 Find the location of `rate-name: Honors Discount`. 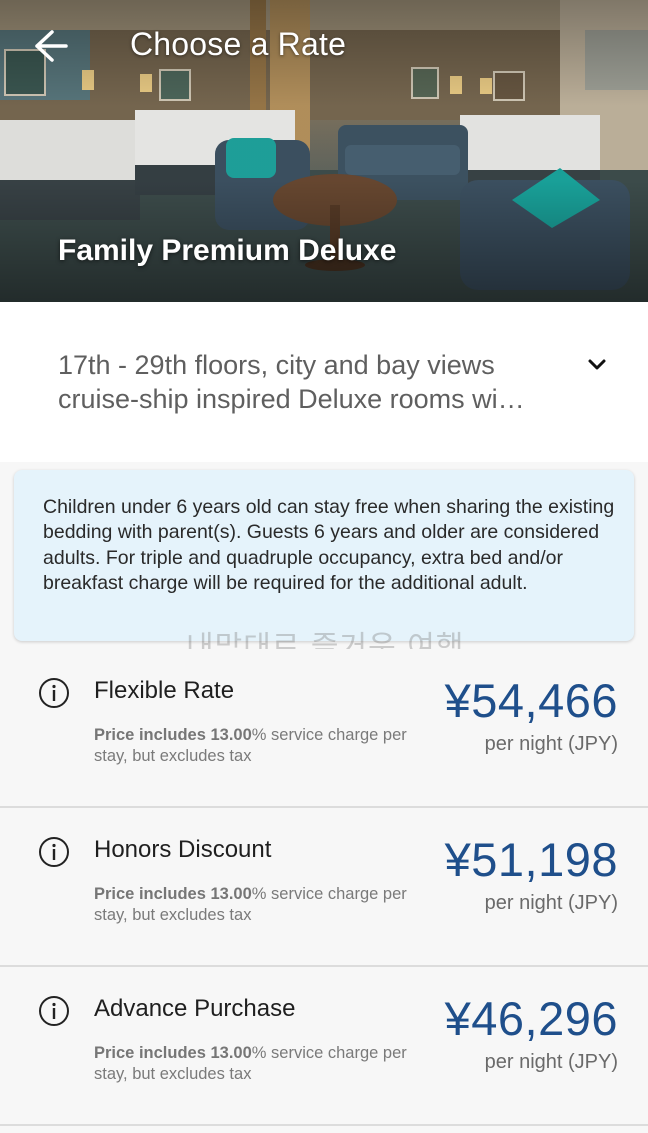

rate-name: Honors Discount is located at coordinates (183, 849).